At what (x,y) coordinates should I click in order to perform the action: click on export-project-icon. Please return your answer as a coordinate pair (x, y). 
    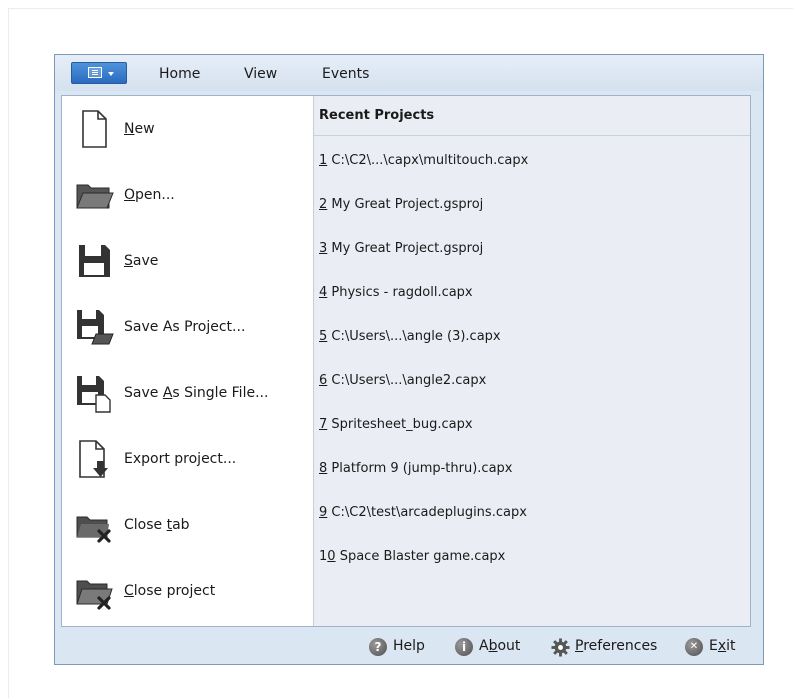
    Looking at the image, I should click on (93, 459).